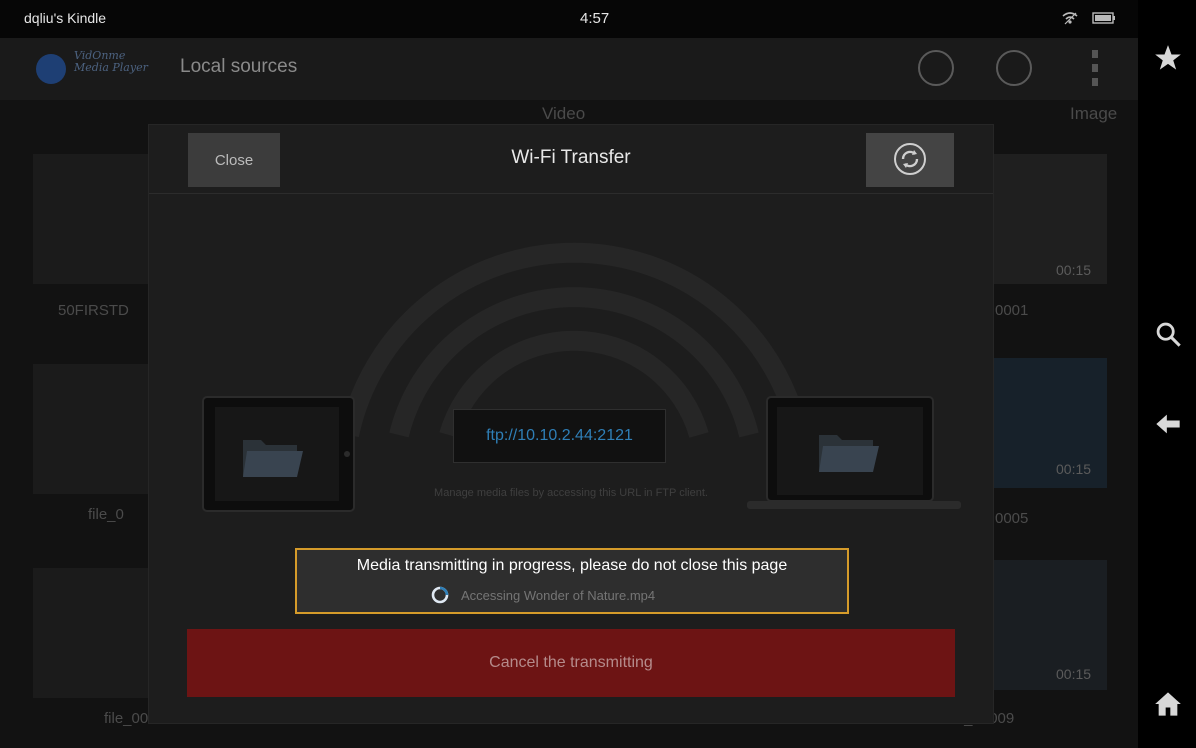 This screenshot has height=748, width=1196. I want to click on tab-video: Video, so click(563, 114).